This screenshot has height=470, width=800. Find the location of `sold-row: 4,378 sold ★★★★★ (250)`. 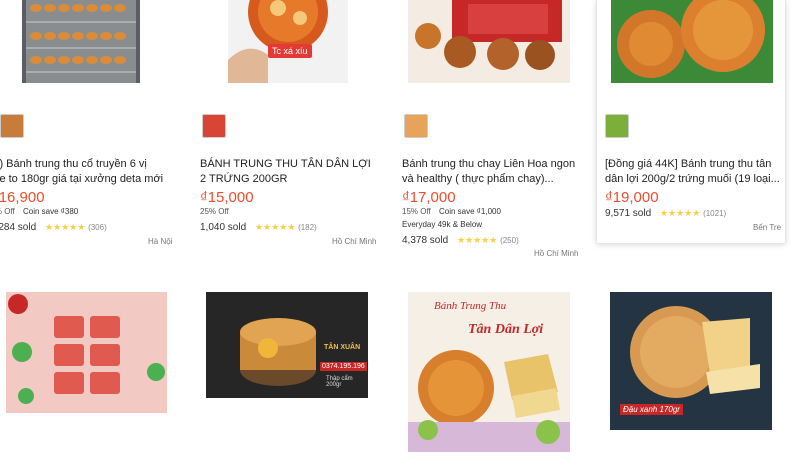

sold-row: 4,378 sold ★★★★★ (250) is located at coordinates (460, 240).